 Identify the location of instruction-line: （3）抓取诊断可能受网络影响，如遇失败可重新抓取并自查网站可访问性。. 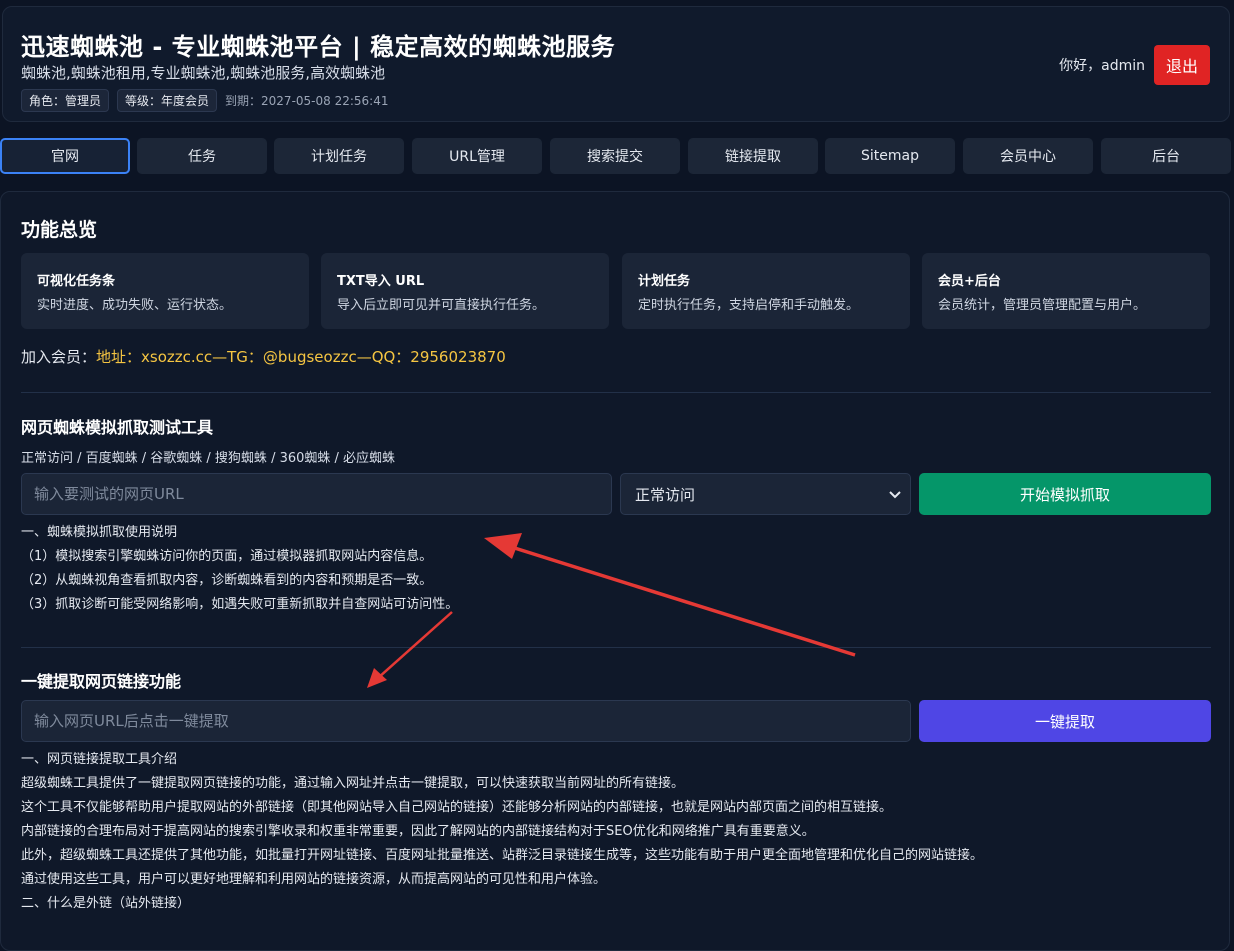
(240, 604).